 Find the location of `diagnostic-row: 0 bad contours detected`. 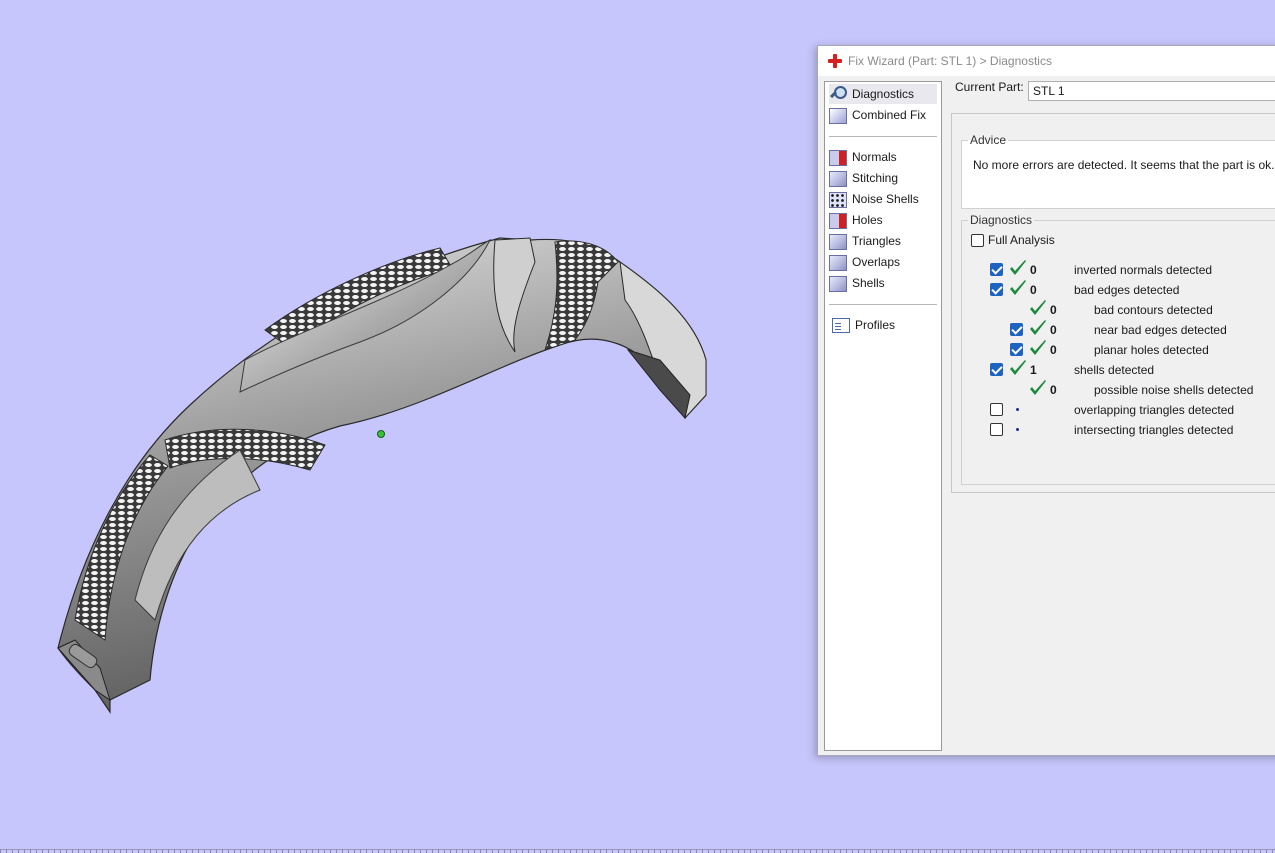

diagnostic-row: 0 bad contours detected is located at coordinates (1113, 310).